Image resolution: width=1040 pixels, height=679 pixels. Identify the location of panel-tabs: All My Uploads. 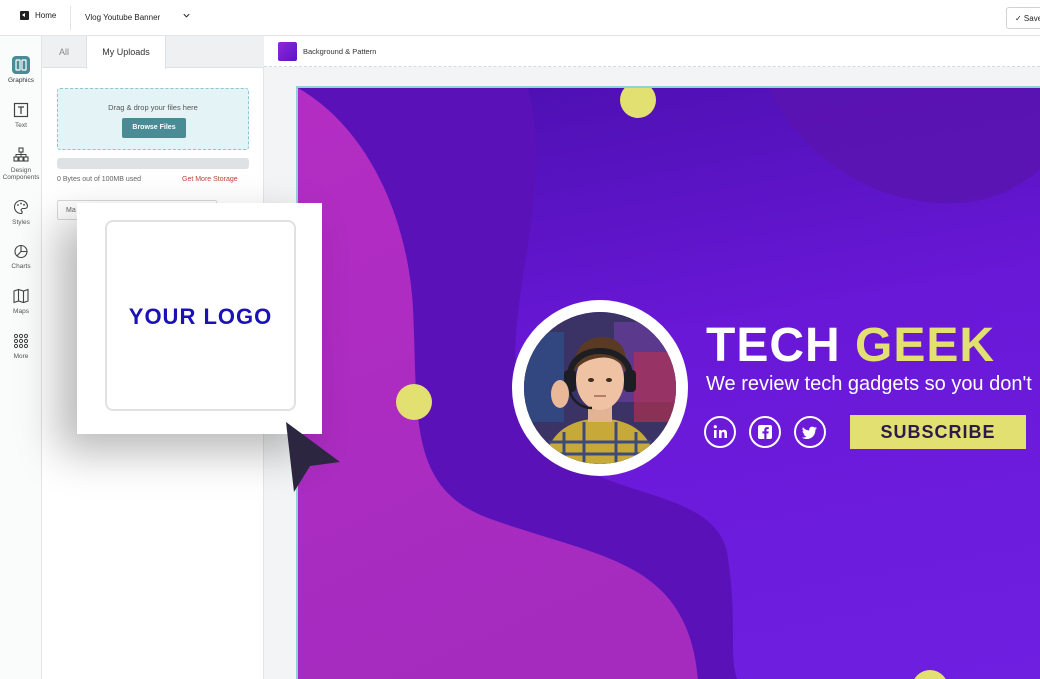
(153, 52).